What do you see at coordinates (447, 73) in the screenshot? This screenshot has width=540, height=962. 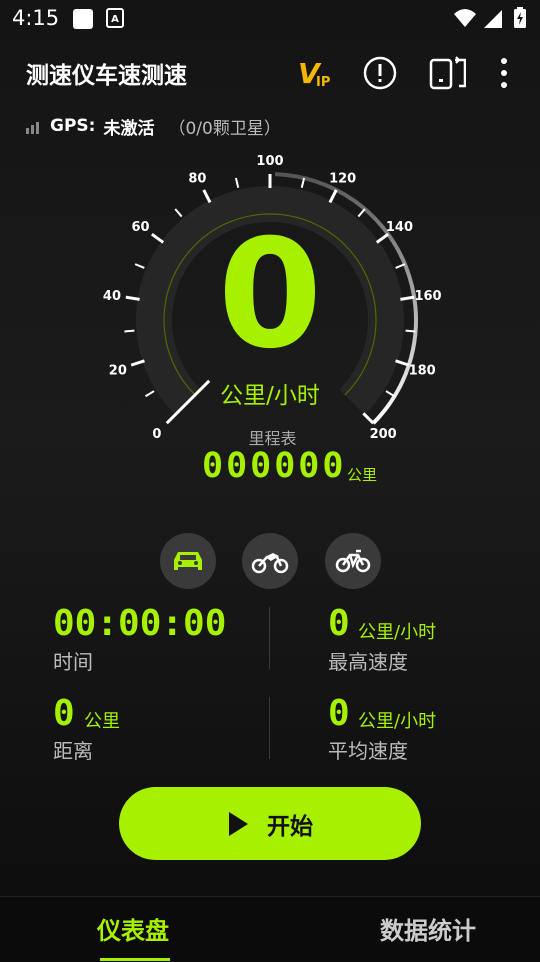 I see `rotate-screen-icon` at bounding box center [447, 73].